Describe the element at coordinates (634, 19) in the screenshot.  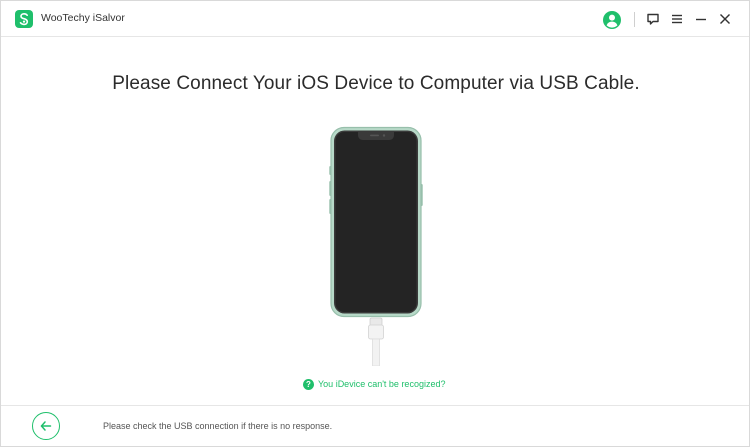
I see `titlebar-divider` at that location.